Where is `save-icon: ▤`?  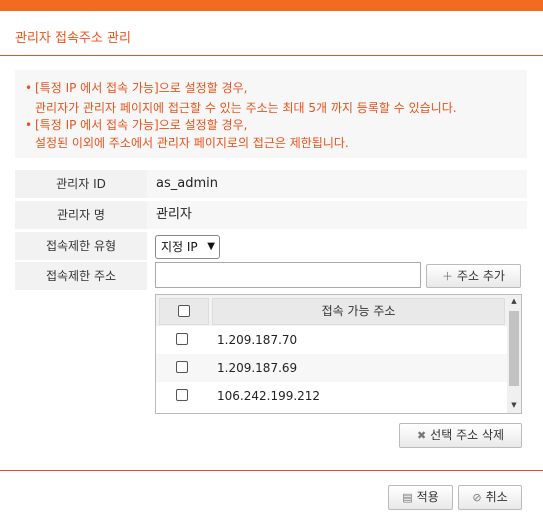 save-icon: ▤ is located at coordinates (407, 497).